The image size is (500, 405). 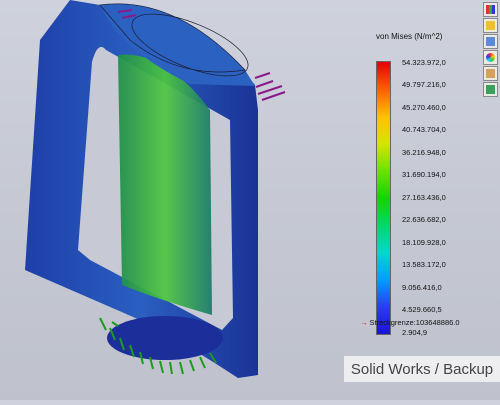 What do you see at coordinates (424, 174) in the screenshot?
I see `legend-tick: 31.690.194,0` at bounding box center [424, 174].